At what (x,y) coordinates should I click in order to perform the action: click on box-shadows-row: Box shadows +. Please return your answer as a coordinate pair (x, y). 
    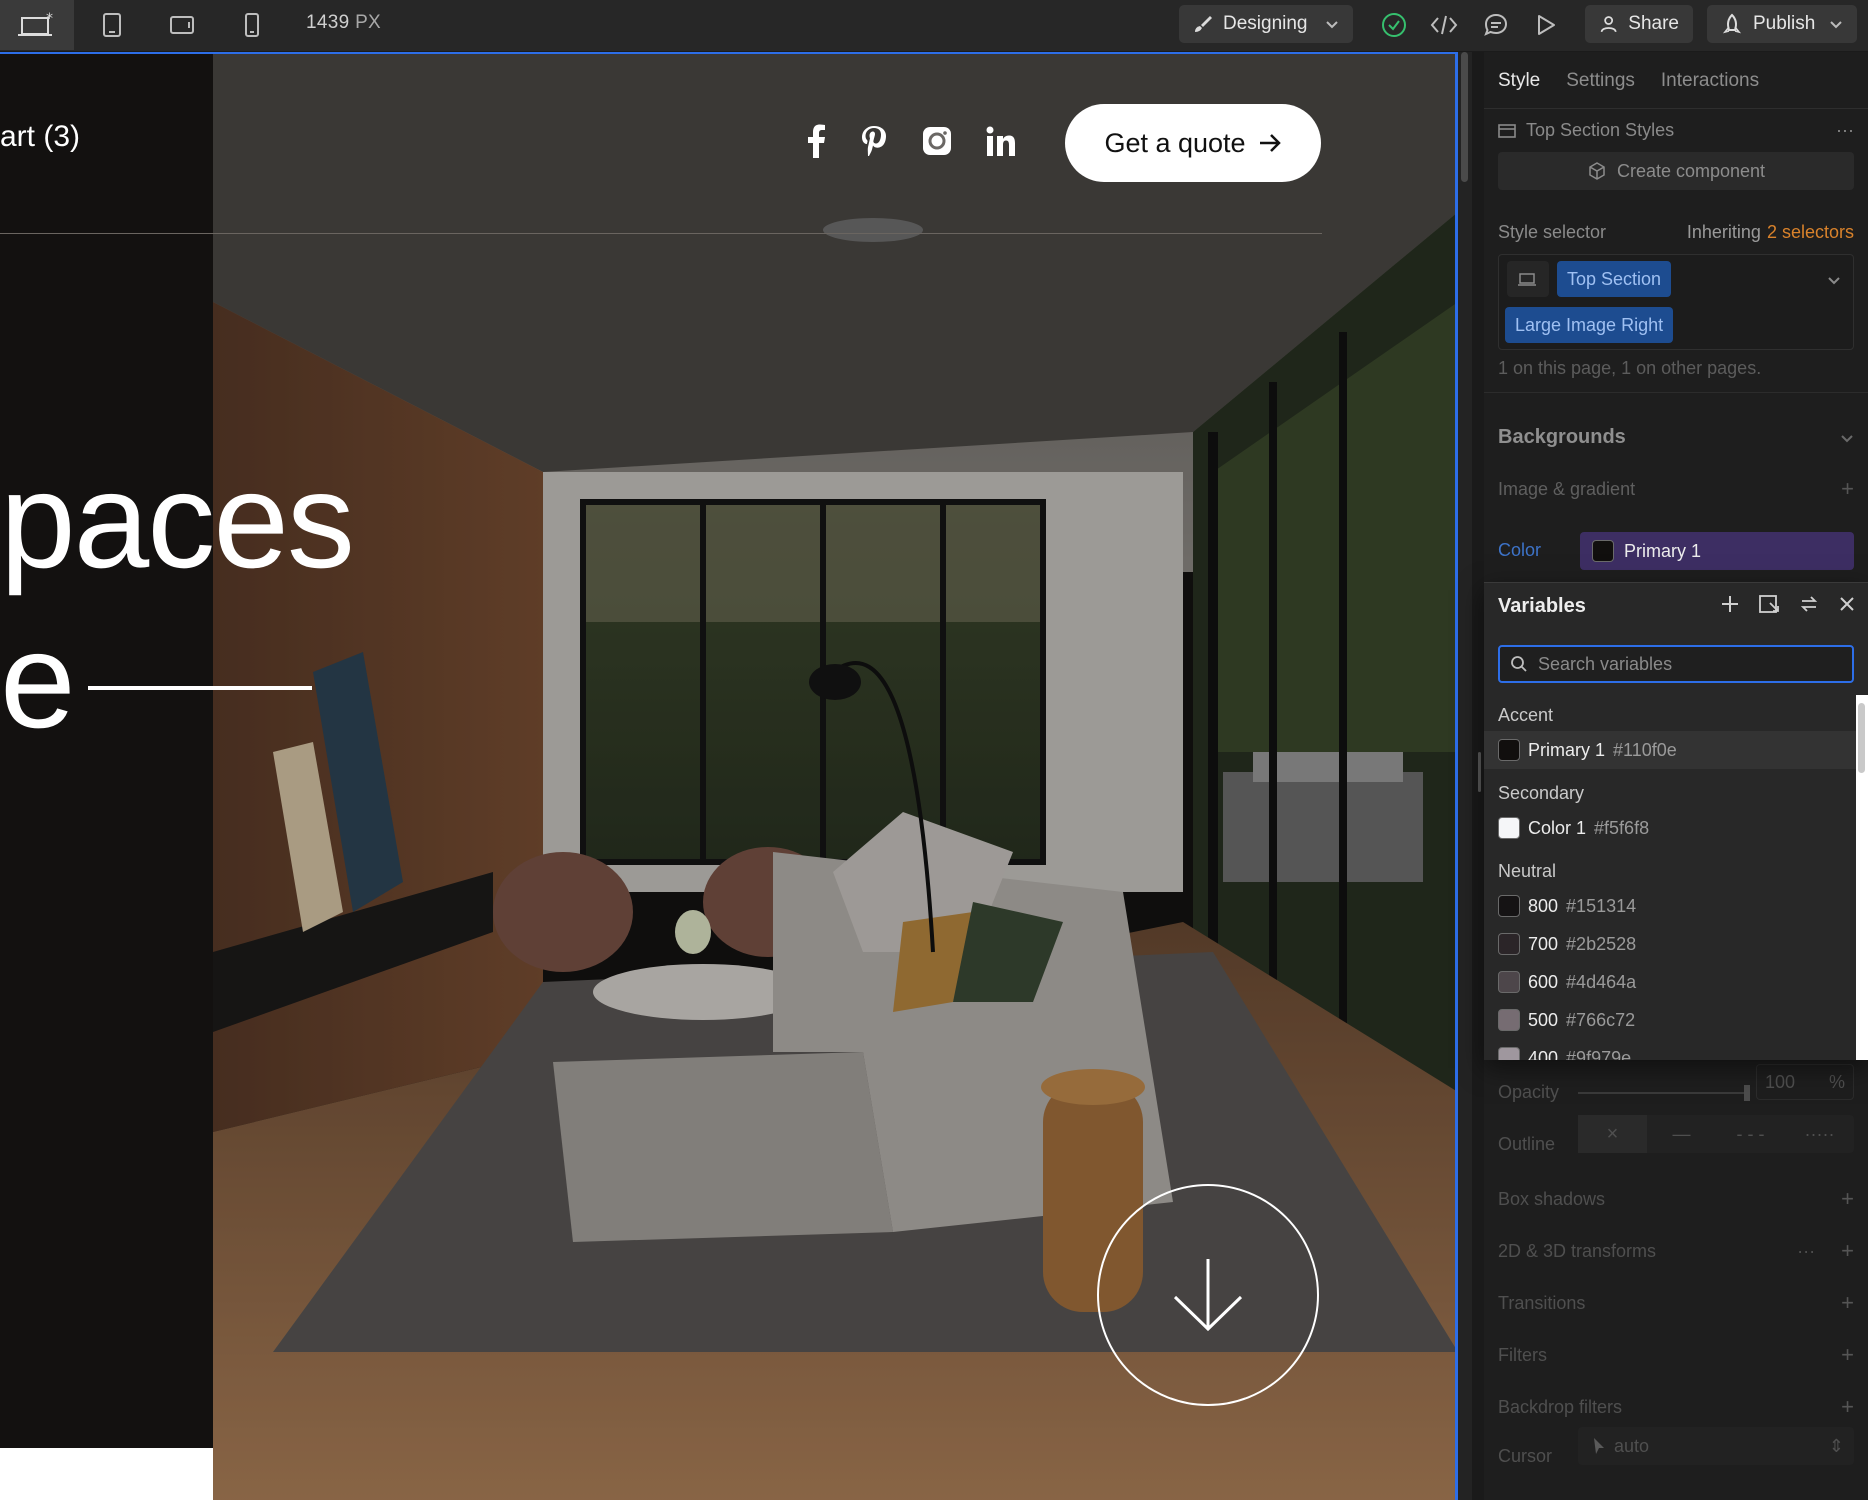
    Looking at the image, I should click on (1676, 1199).